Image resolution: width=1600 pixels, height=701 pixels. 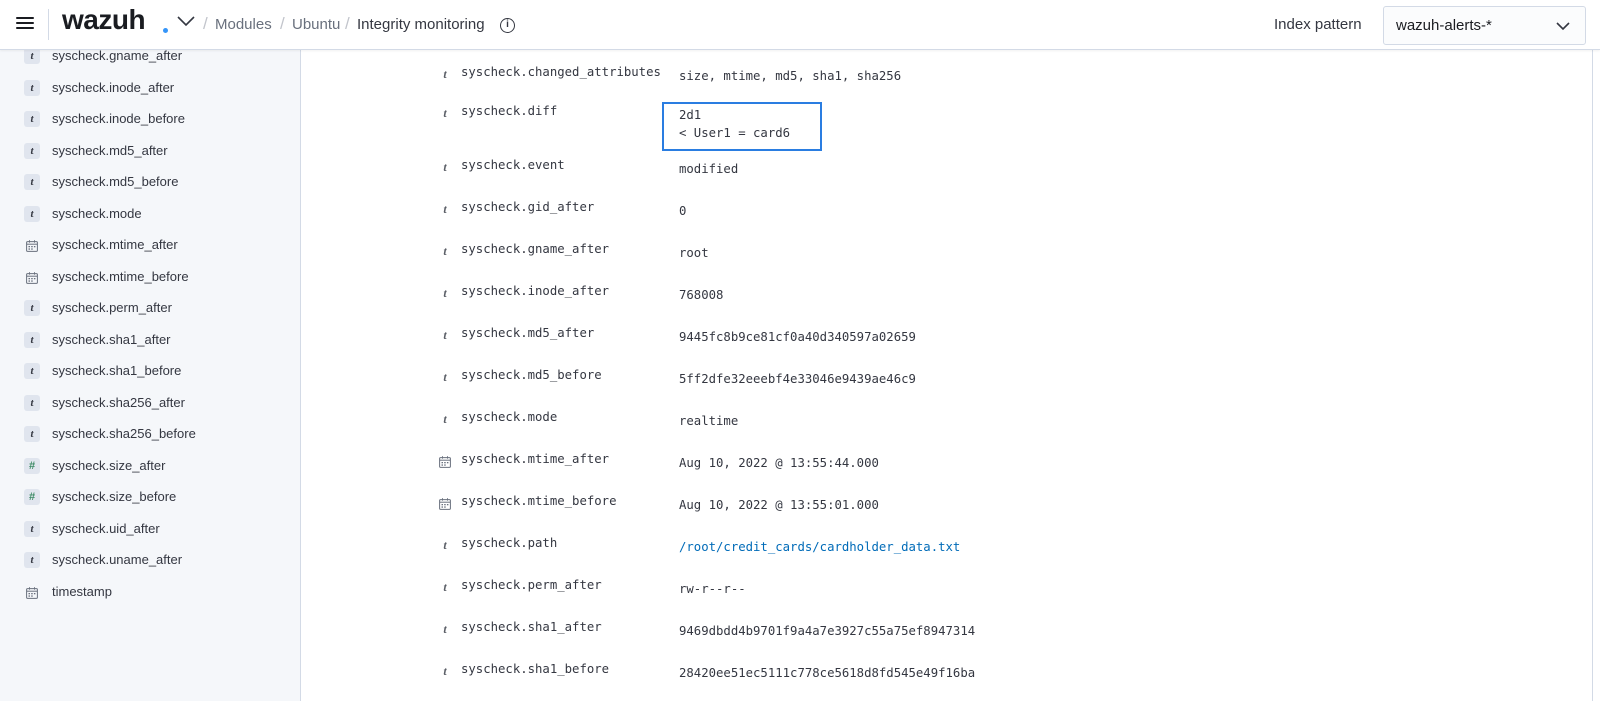 What do you see at coordinates (901, 299) in the screenshot?
I see `document-field-row: t syscheck.inode_after 768008` at bounding box center [901, 299].